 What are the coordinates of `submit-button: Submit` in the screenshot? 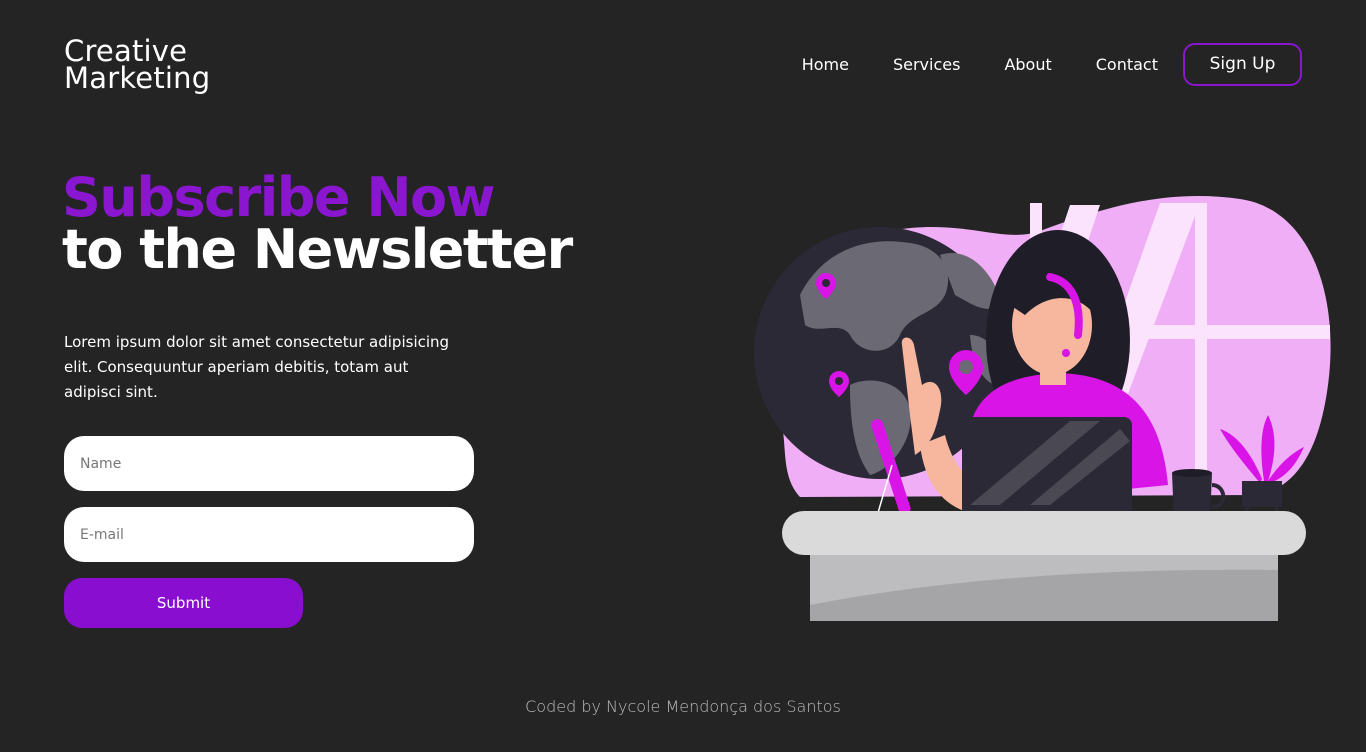 It's located at (183, 603).